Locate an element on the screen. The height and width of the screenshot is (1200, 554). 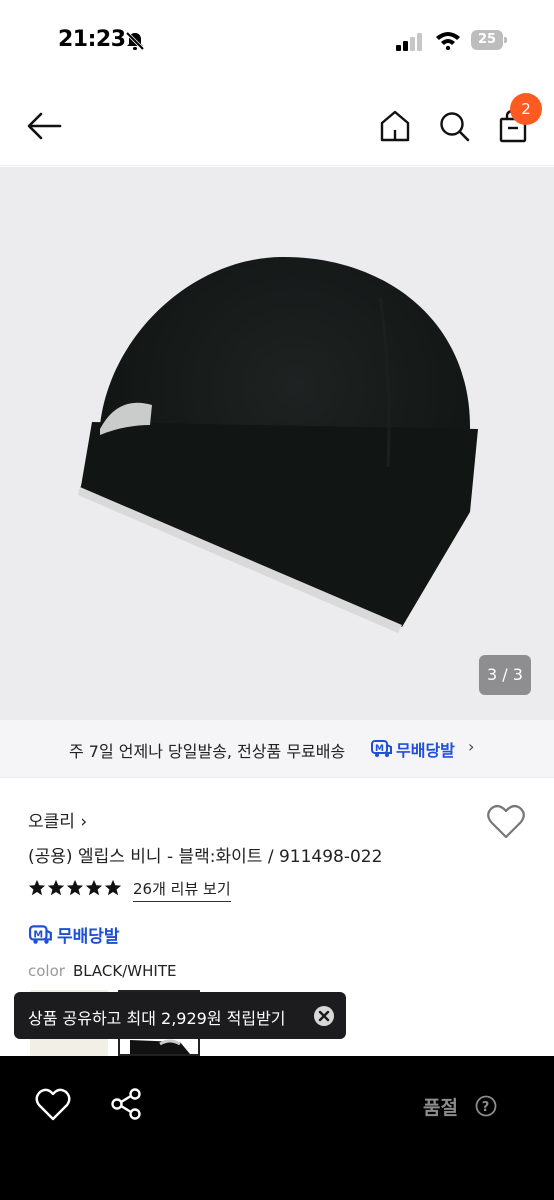
free-shipping-label: 무배당발 is located at coordinates (88, 937).